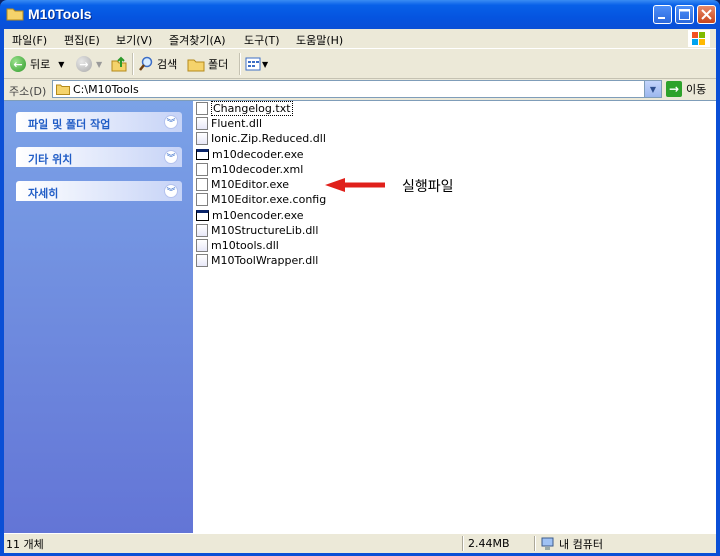 The height and width of the screenshot is (556, 720). What do you see at coordinates (360, 64) in the screenshot?
I see `toolbar: ← 뒤로 ▼ → ▼ 검색 폴더 ▼` at bounding box center [360, 64].